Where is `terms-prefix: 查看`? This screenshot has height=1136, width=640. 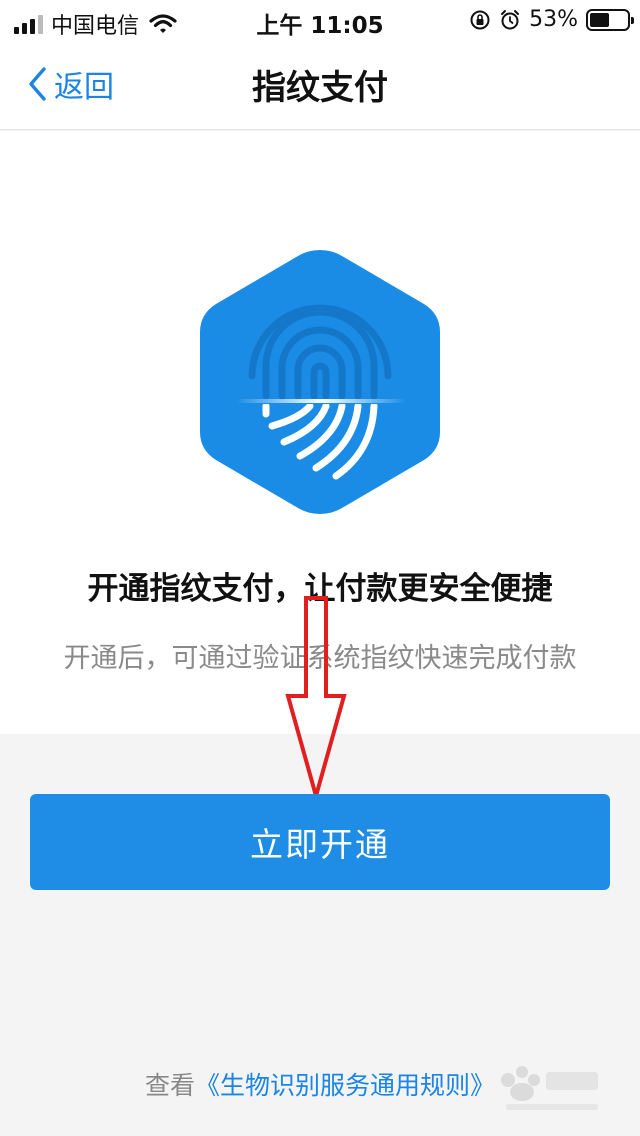
terms-prefix: 查看 is located at coordinates (169, 1085).